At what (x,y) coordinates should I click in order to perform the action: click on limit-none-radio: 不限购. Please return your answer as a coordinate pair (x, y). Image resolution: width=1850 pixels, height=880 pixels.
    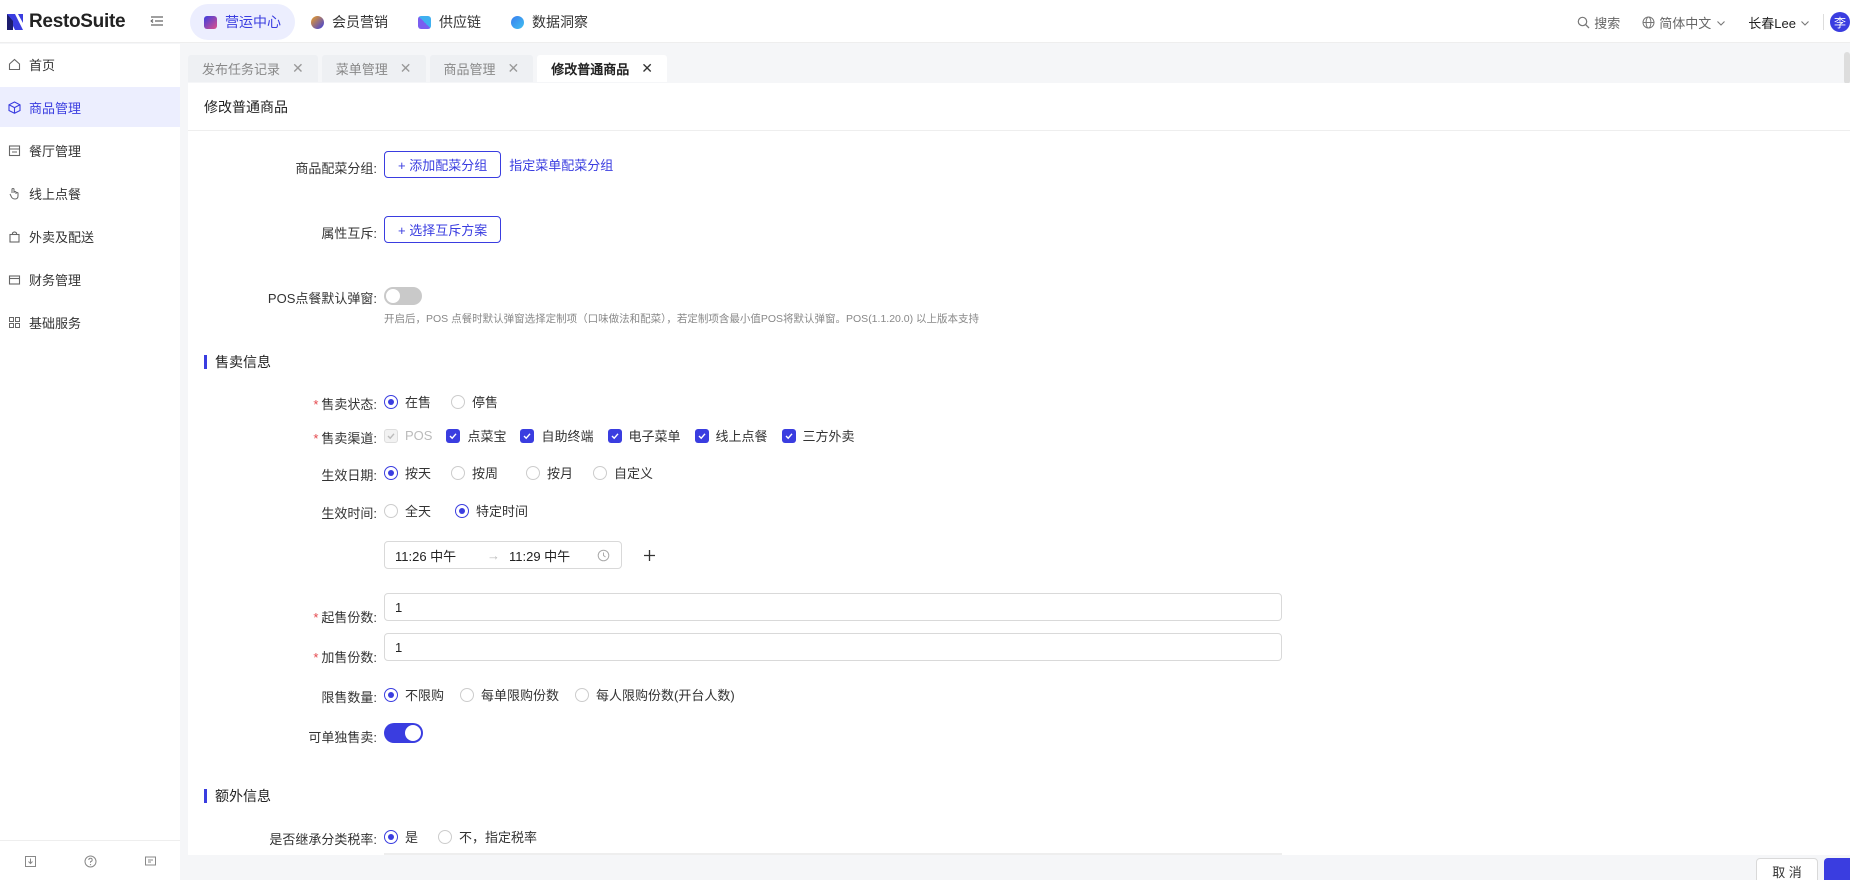
    Looking at the image, I should click on (414, 694).